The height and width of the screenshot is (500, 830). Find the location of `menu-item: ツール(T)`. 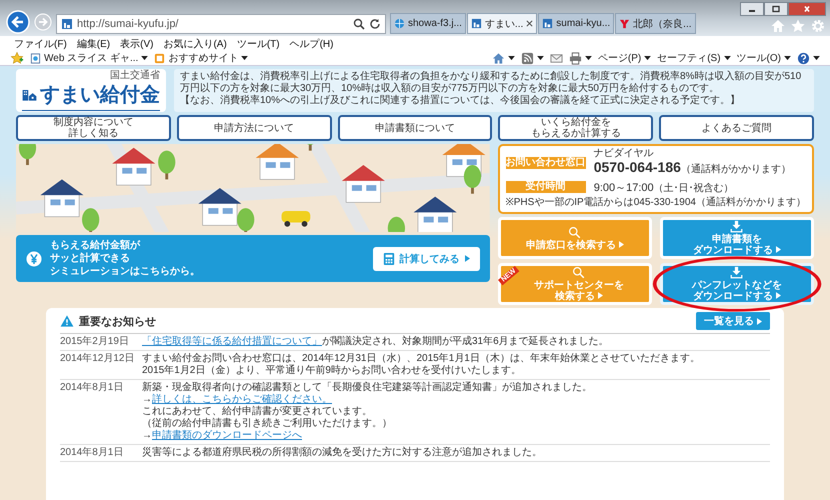

menu-item: ツール(T) is located at coordinates (258, 43).